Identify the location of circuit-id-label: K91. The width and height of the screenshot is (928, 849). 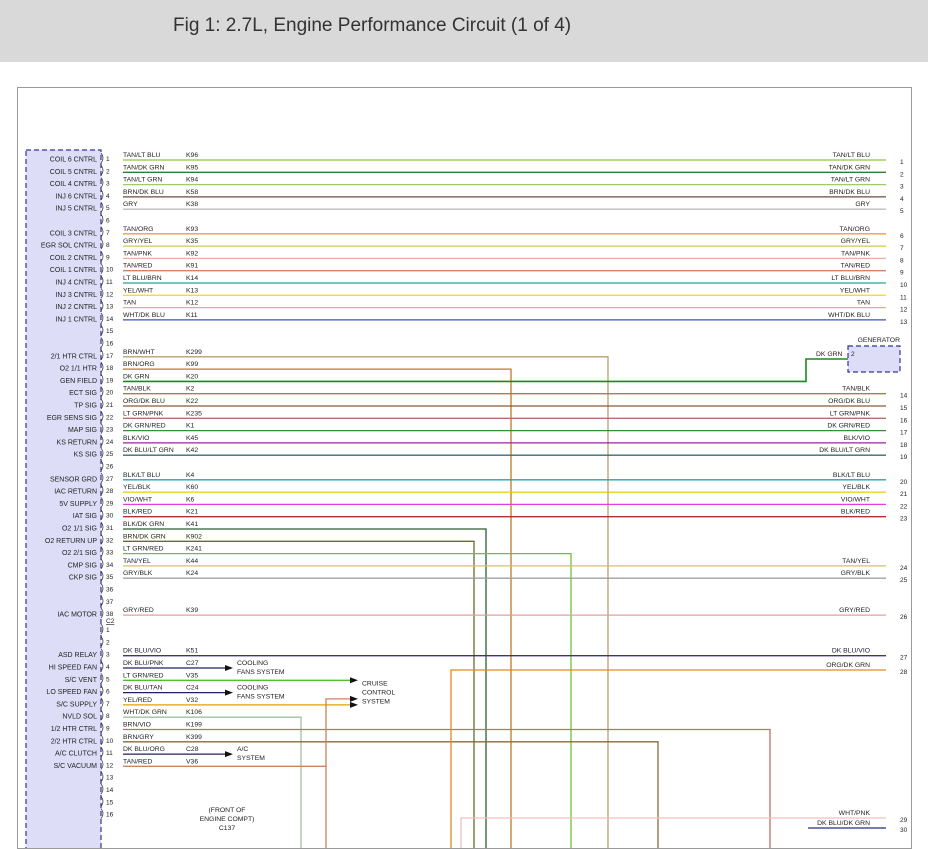
(192, 266).